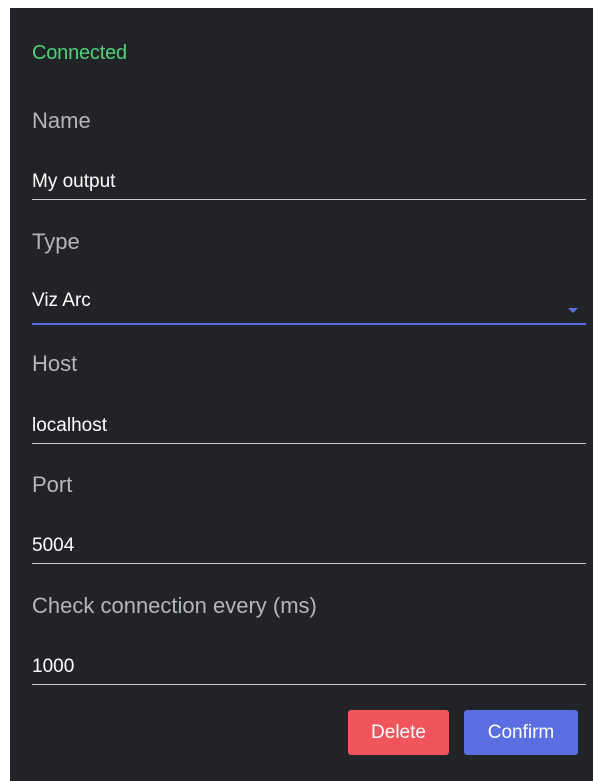 This screenshot has height=781, width=600. I want to click on port-input, so click(309, 546).